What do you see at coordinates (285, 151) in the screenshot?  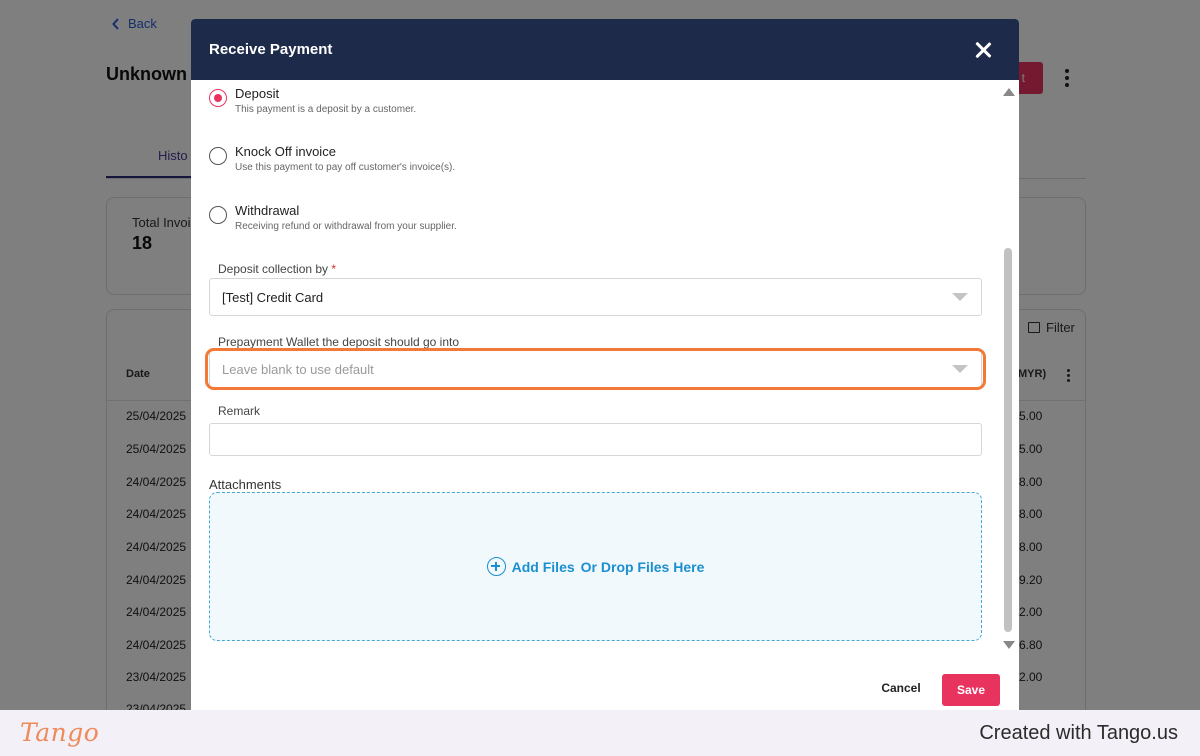 I see `radio-label: Knock Off invoice` at bounding box center [285, 151].